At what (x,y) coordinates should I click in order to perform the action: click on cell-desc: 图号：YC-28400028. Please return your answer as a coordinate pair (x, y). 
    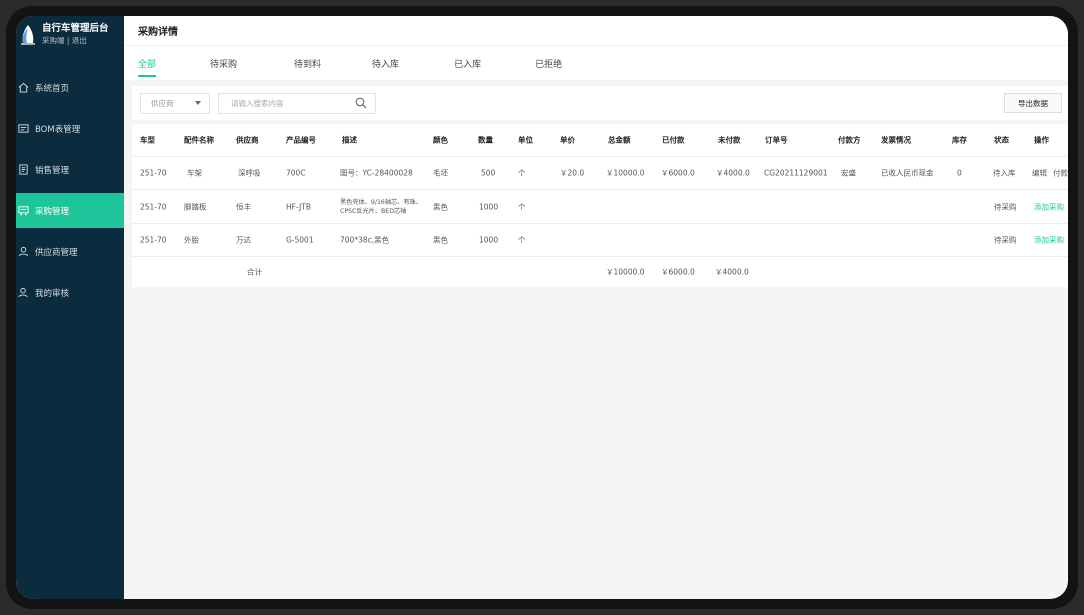
    Looking at the image, I should click on (376, 173).